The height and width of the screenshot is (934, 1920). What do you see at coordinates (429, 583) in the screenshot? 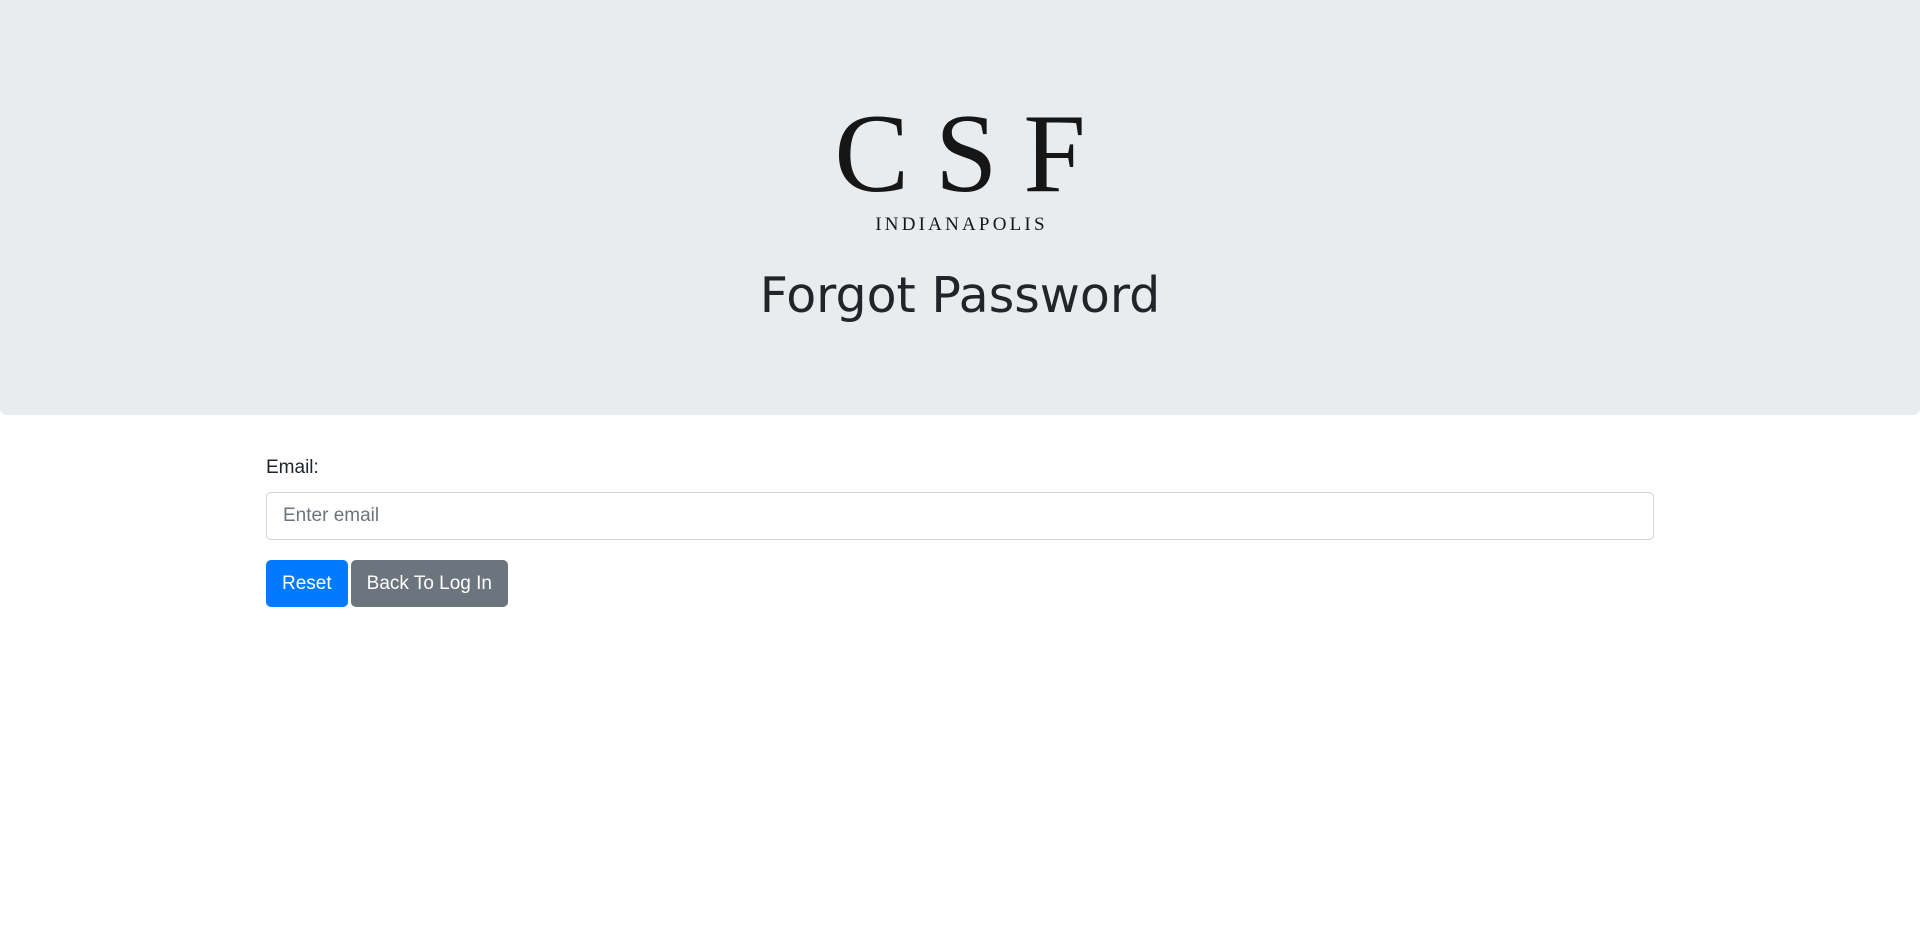
I see `back-to-login-button: Back To Log In` at bounding box center [429, 583].